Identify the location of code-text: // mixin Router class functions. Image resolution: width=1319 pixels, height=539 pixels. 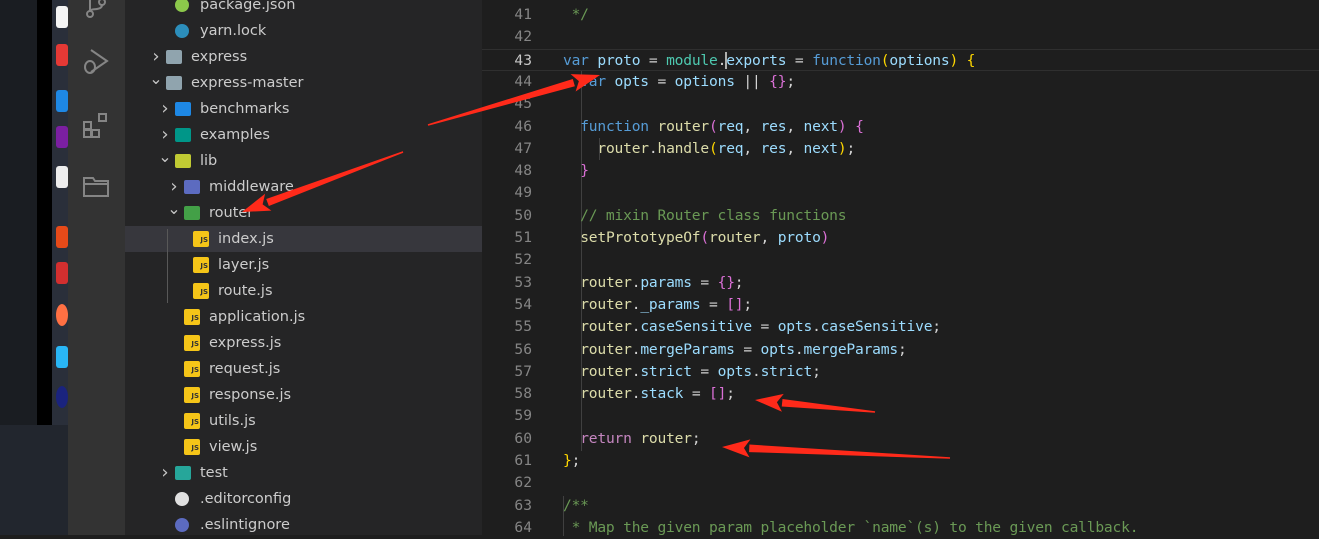
(704, 216).